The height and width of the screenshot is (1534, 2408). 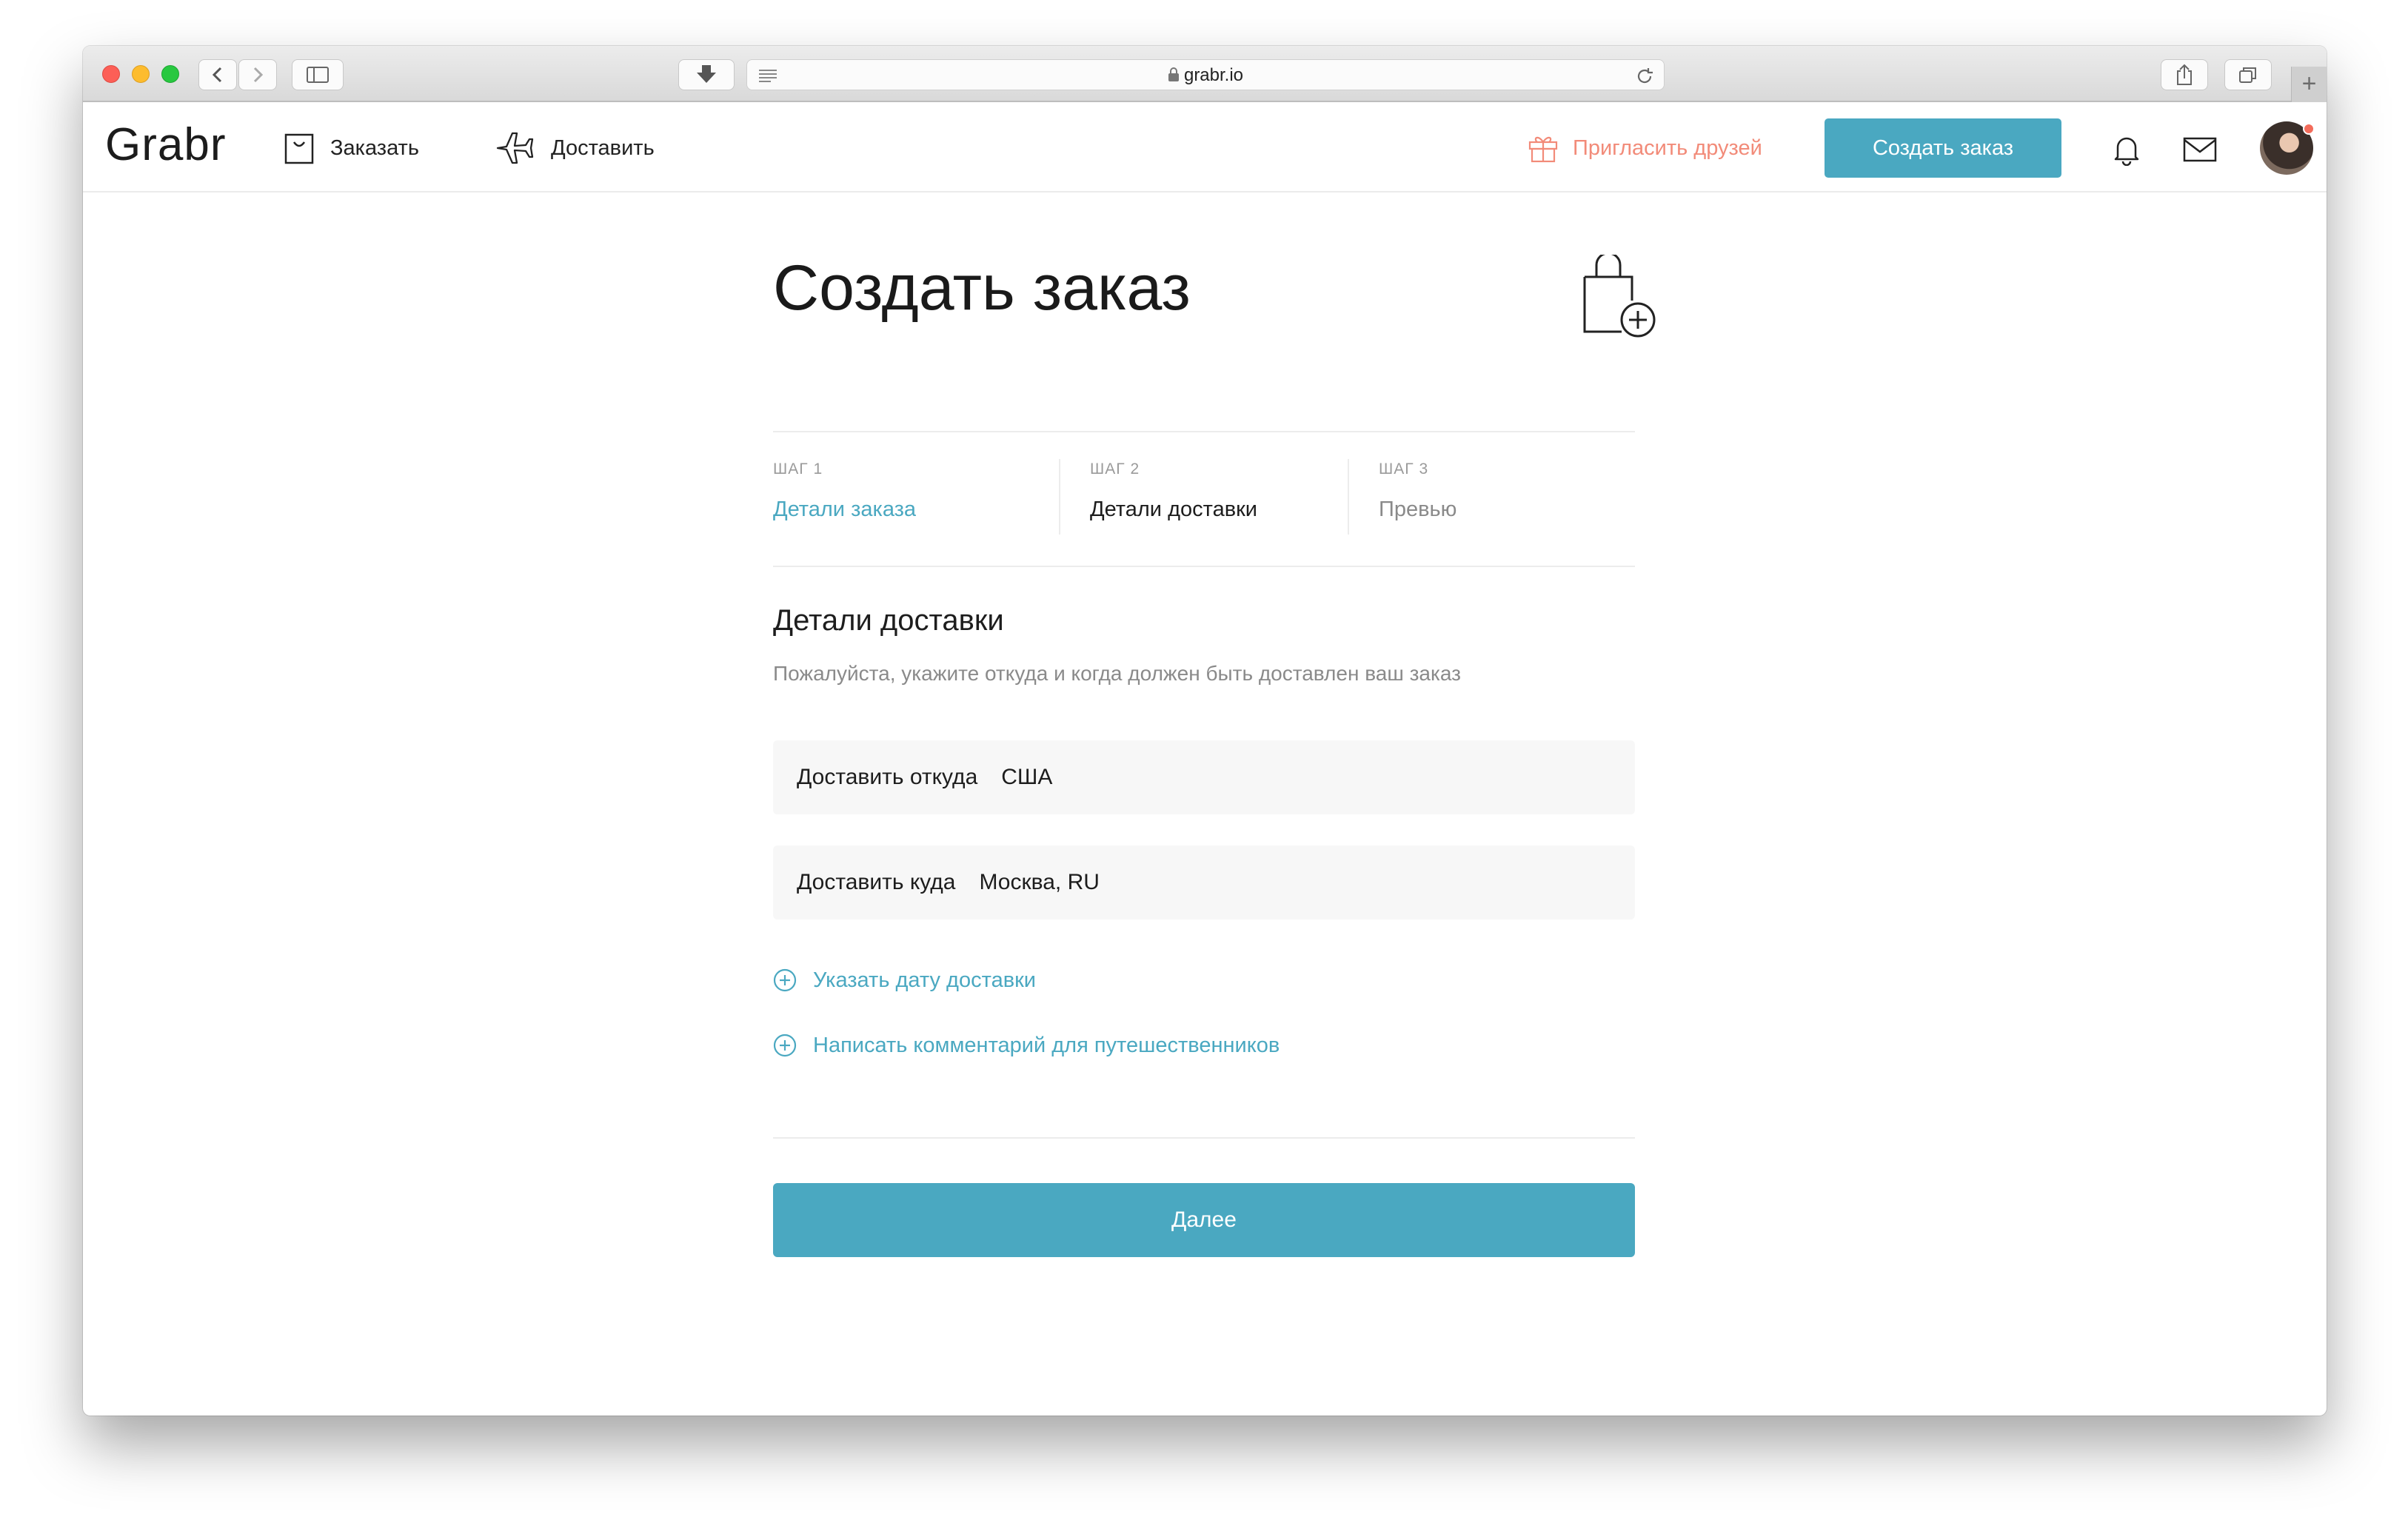 What do you see at coordinates (1039, 882) in the screenshot?
I see `delivery-to-value: Москва, RU` at bounding box center [1039, 882].